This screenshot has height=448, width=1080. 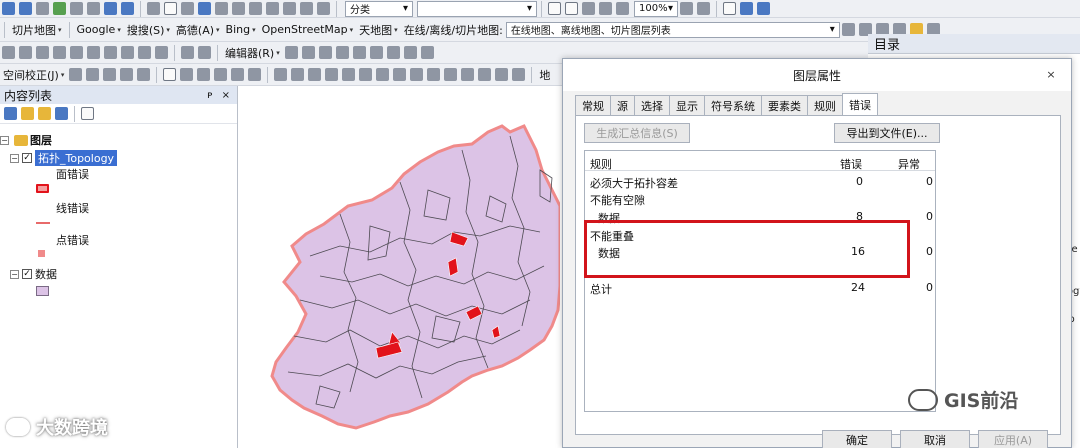 I want to click on options-icon, so click(x=87, y=113).